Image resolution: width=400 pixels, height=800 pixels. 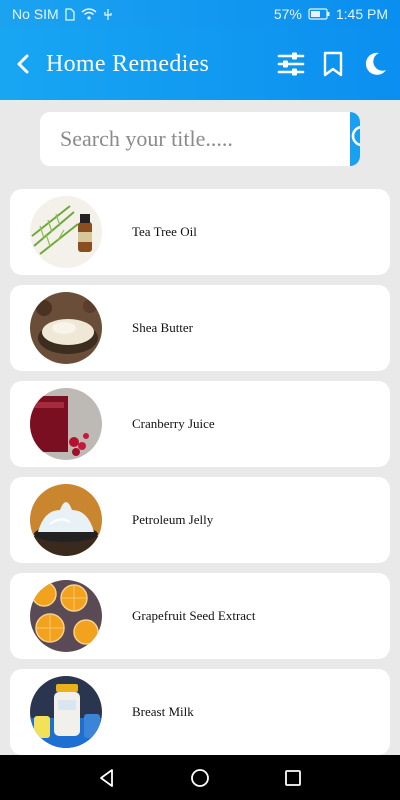 What do you see at coordinates (195, 139) in the screenshot?
I see `search-input` at bounding box center [195, 139].